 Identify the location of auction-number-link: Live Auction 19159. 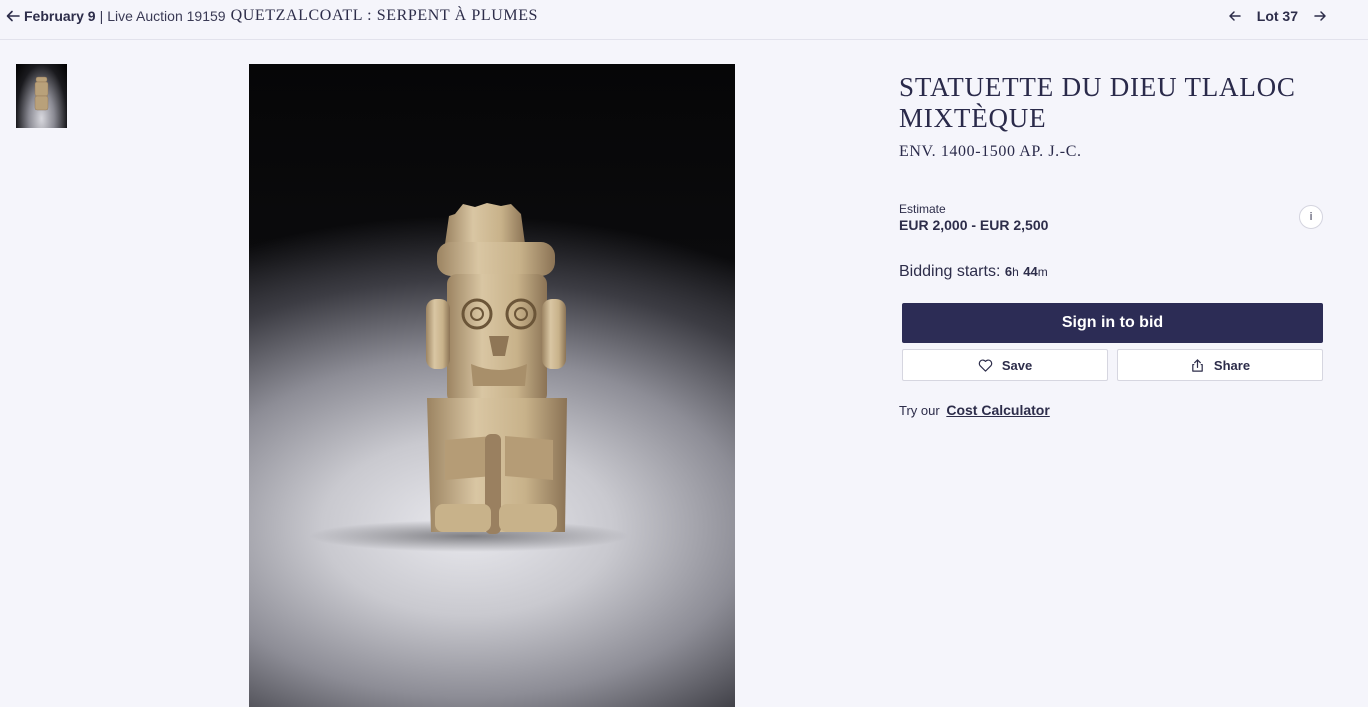
(166, 16).